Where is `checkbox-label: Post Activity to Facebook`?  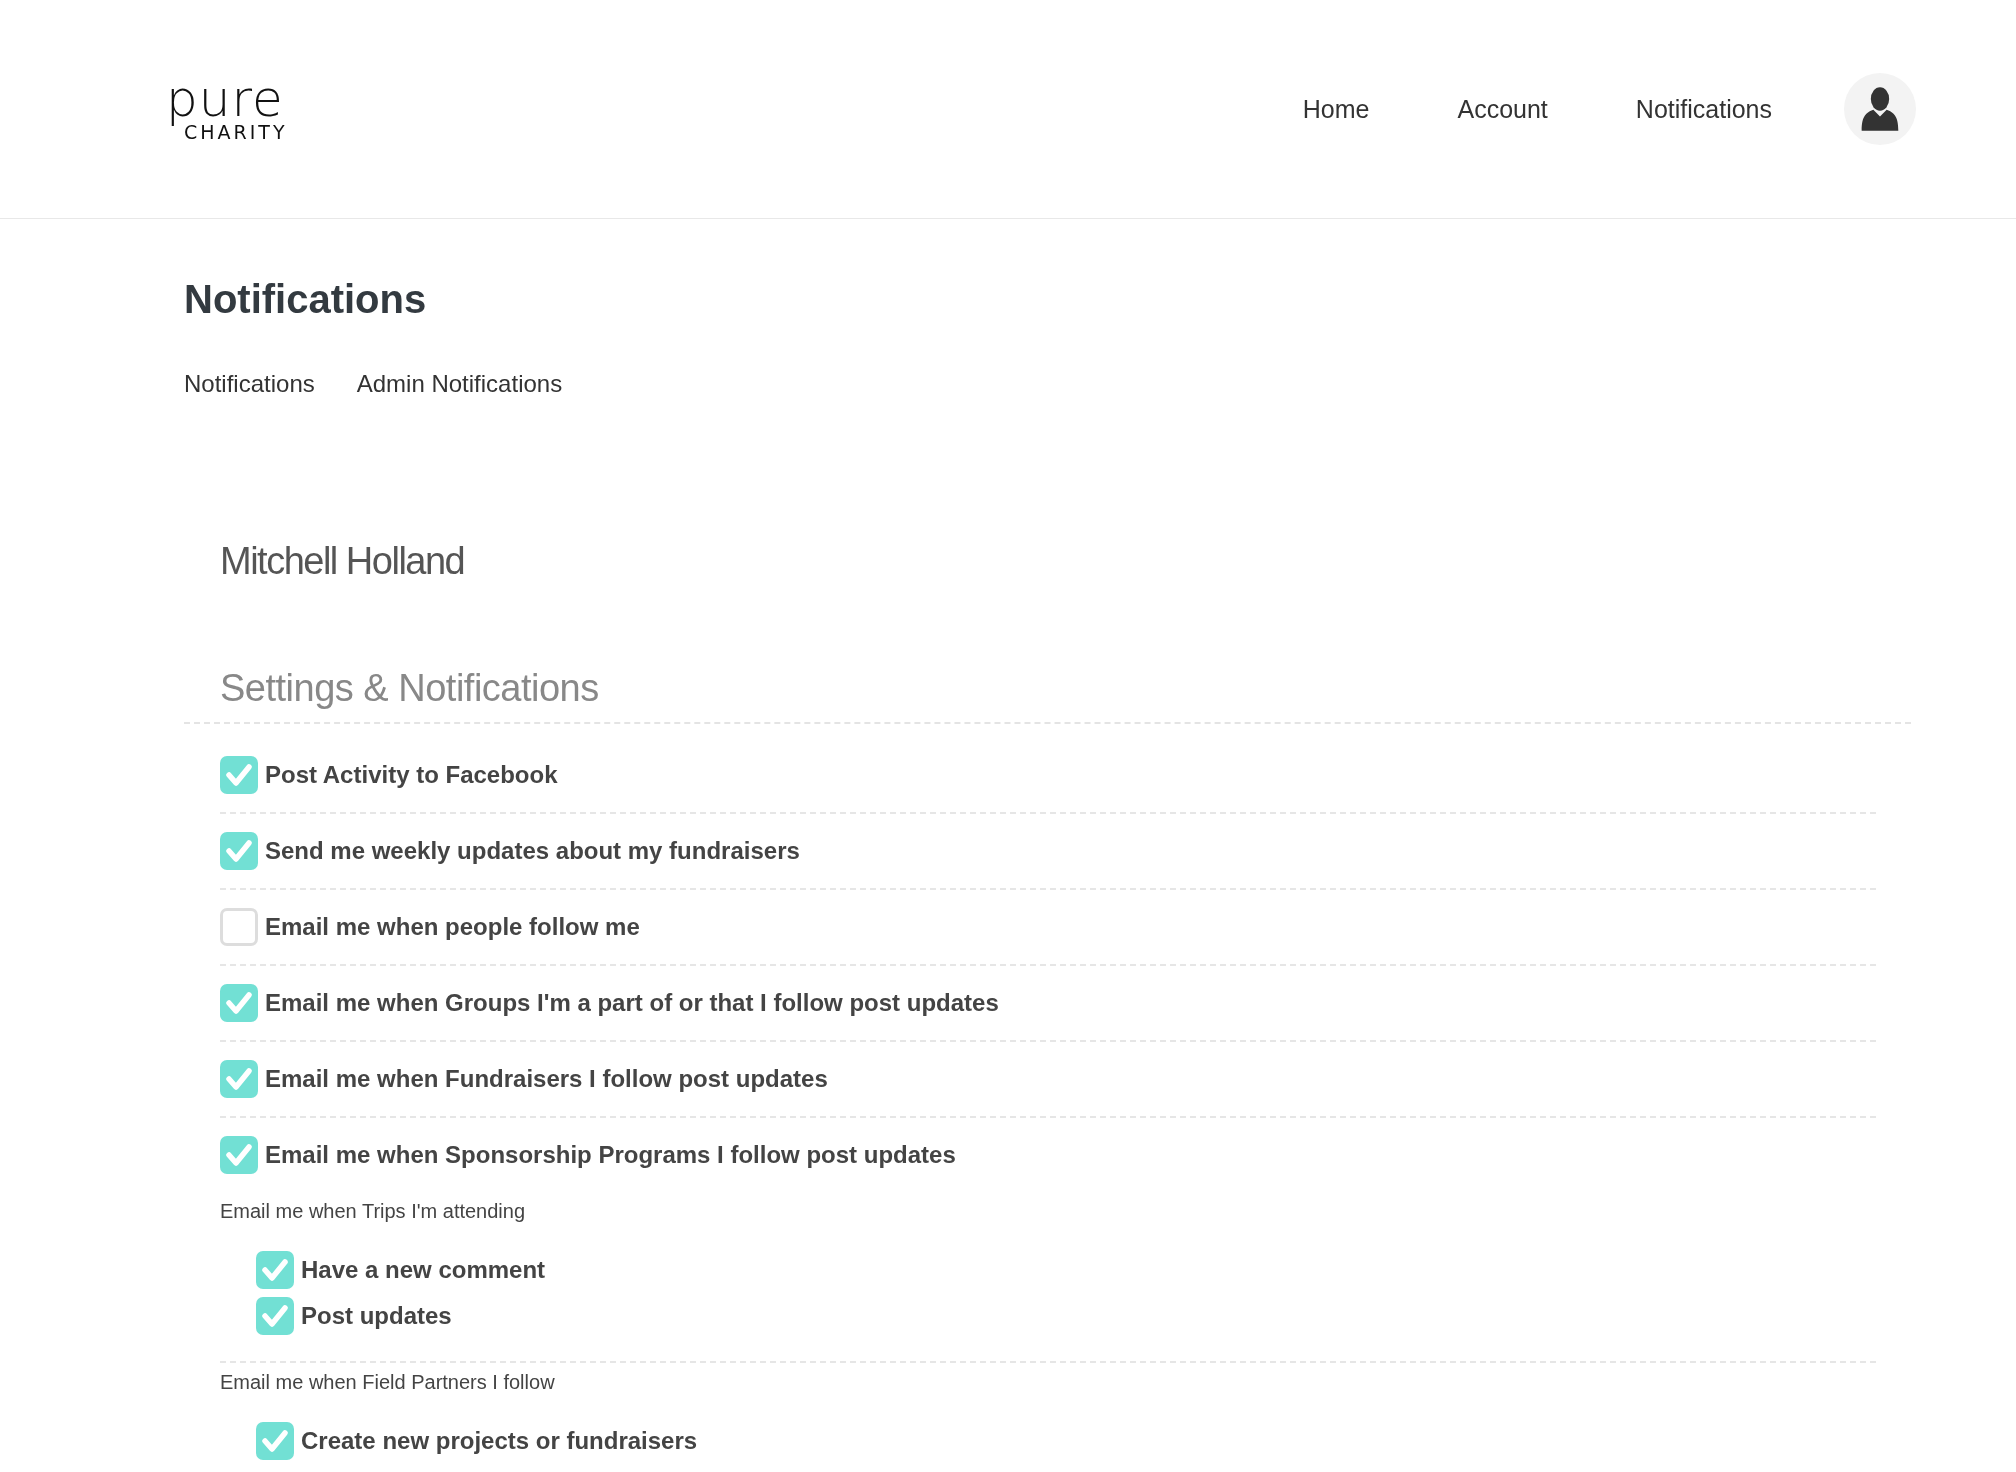 checkbox-label: Post Activity to Facebook is located at coordinates (411, 775).